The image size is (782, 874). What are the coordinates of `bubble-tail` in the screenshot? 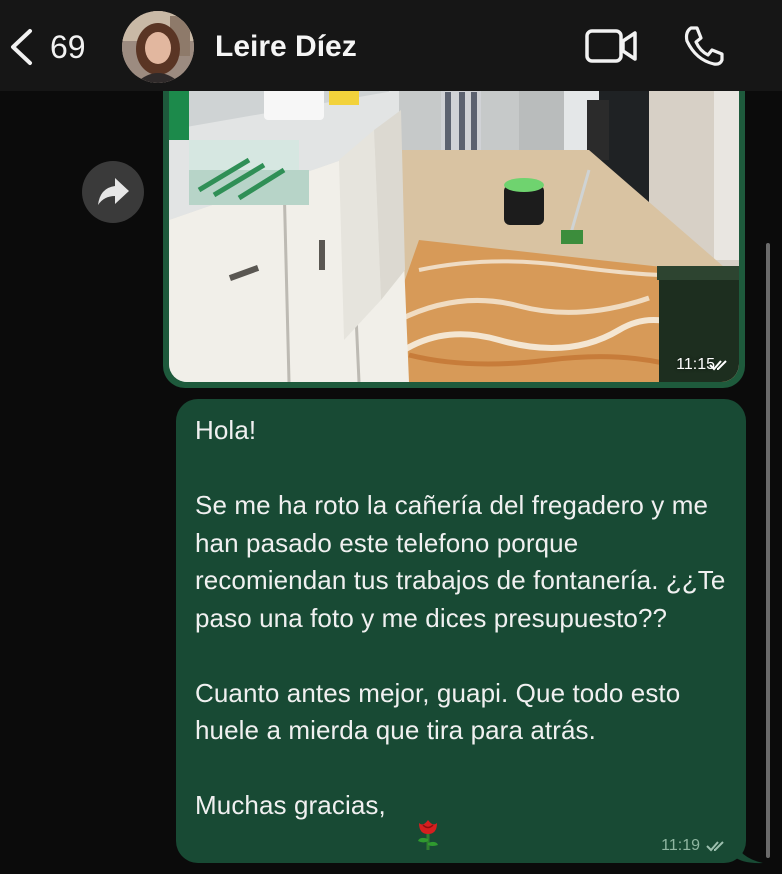 It's located at (748, 851).